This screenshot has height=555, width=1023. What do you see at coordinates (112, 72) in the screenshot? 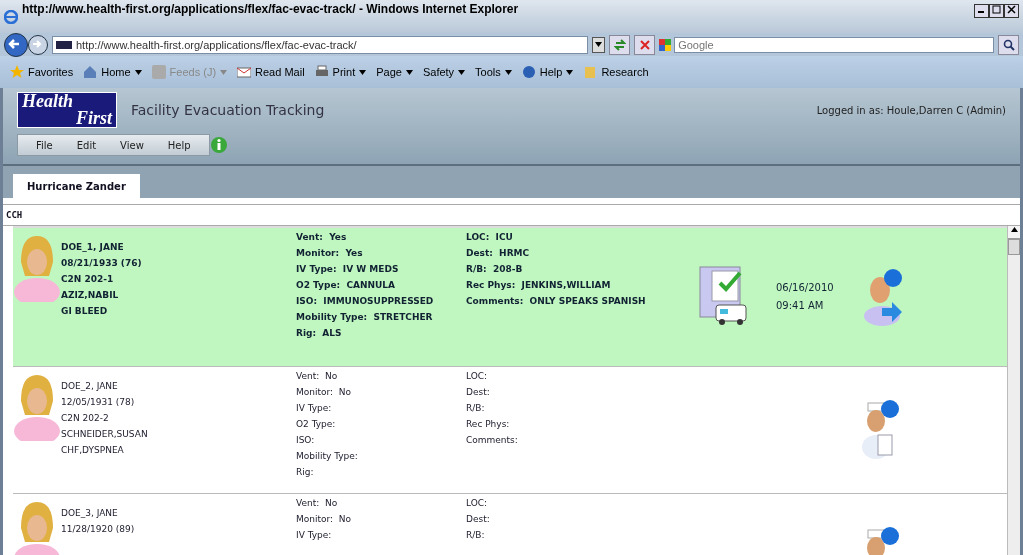
I see `toolbar-item: Home` at bounding box center [112, 72].